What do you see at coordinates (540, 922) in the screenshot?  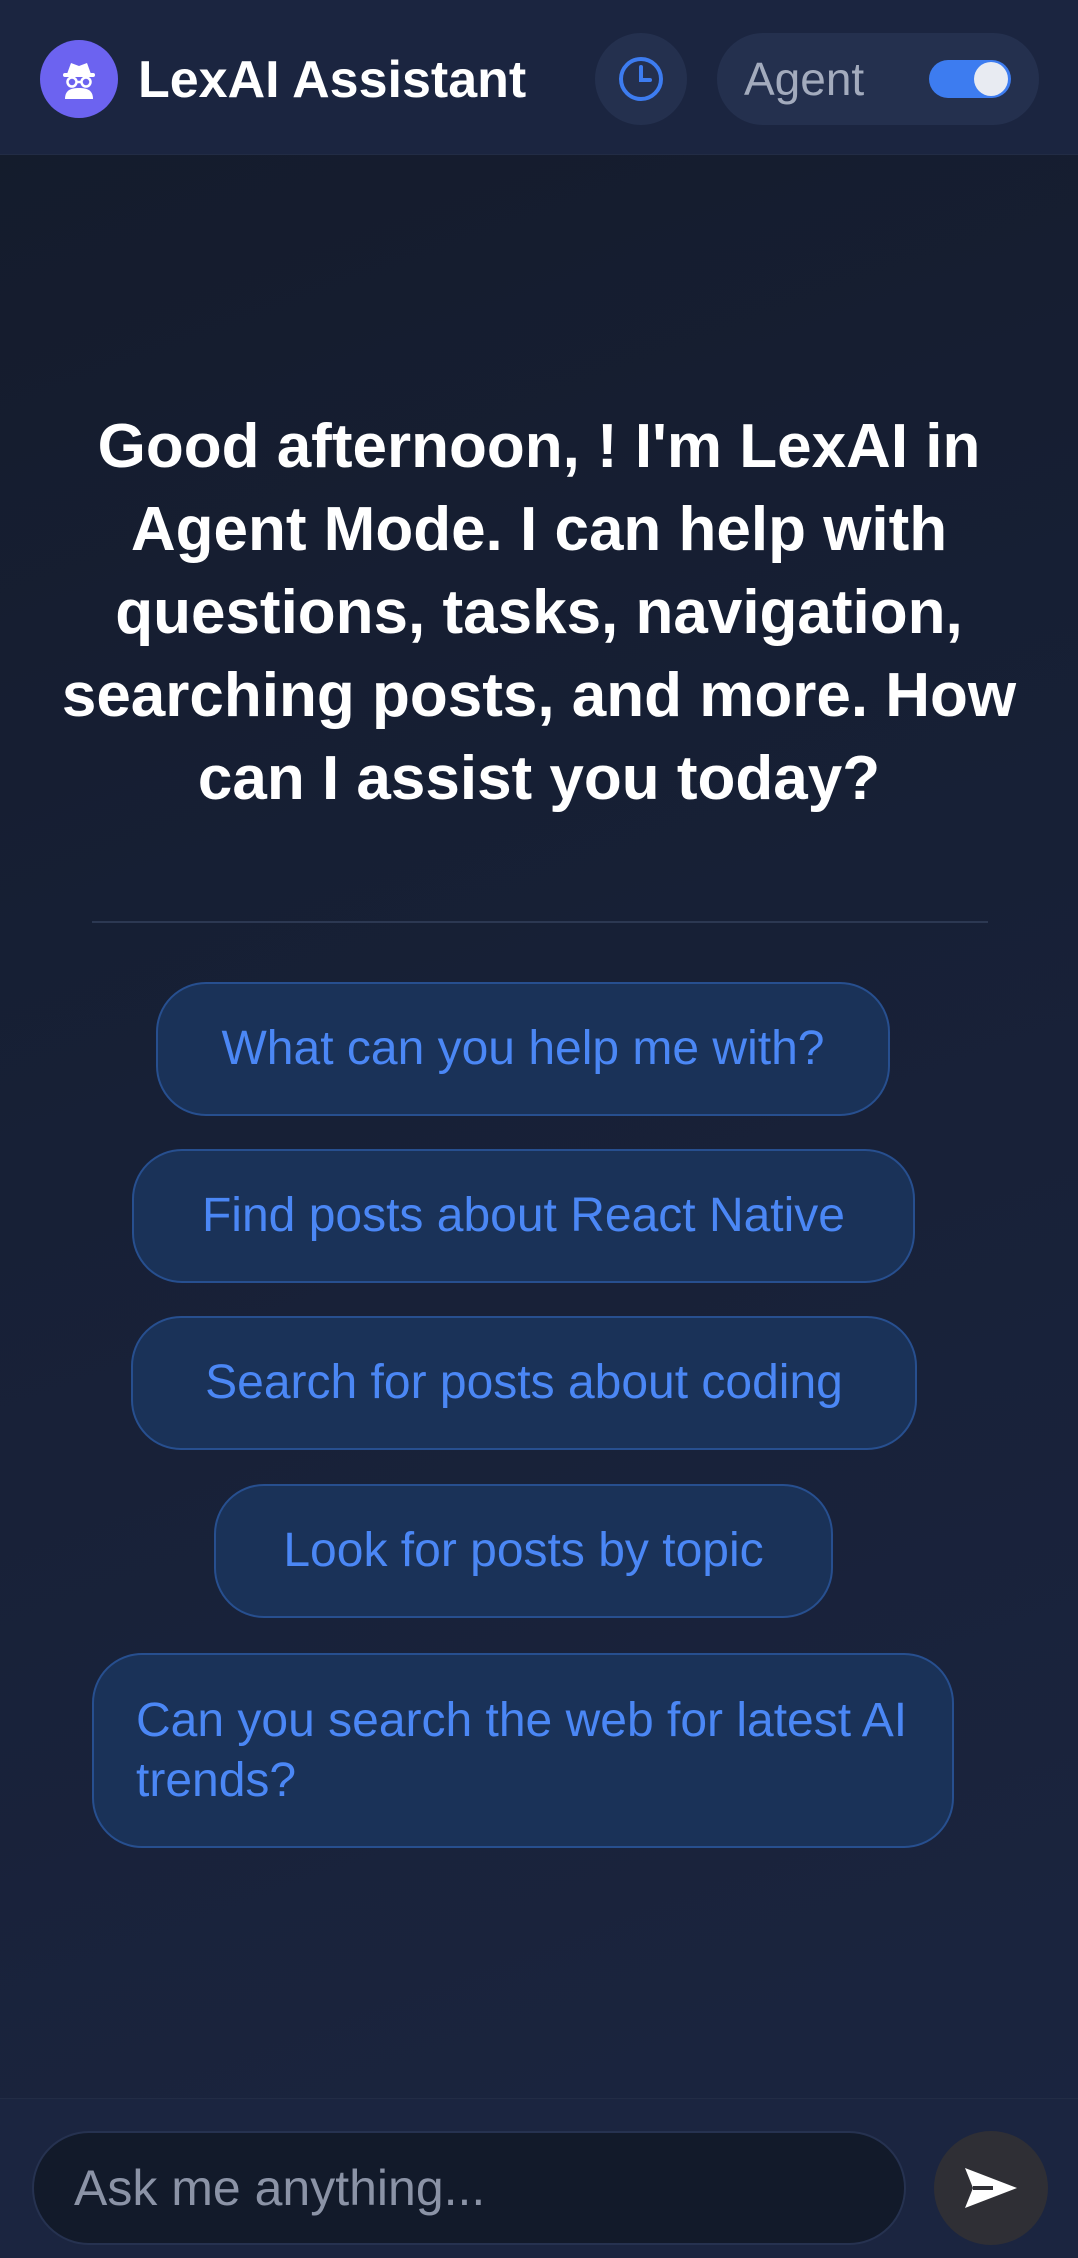 I see `divider` at bounding box center [540, 922].